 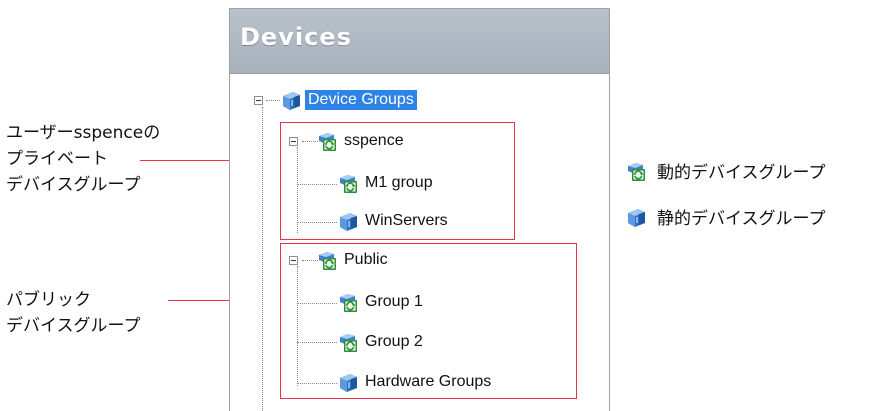 I want to click on private-annotation-line-3: デバイスグループ, so click(x=73, y=185).